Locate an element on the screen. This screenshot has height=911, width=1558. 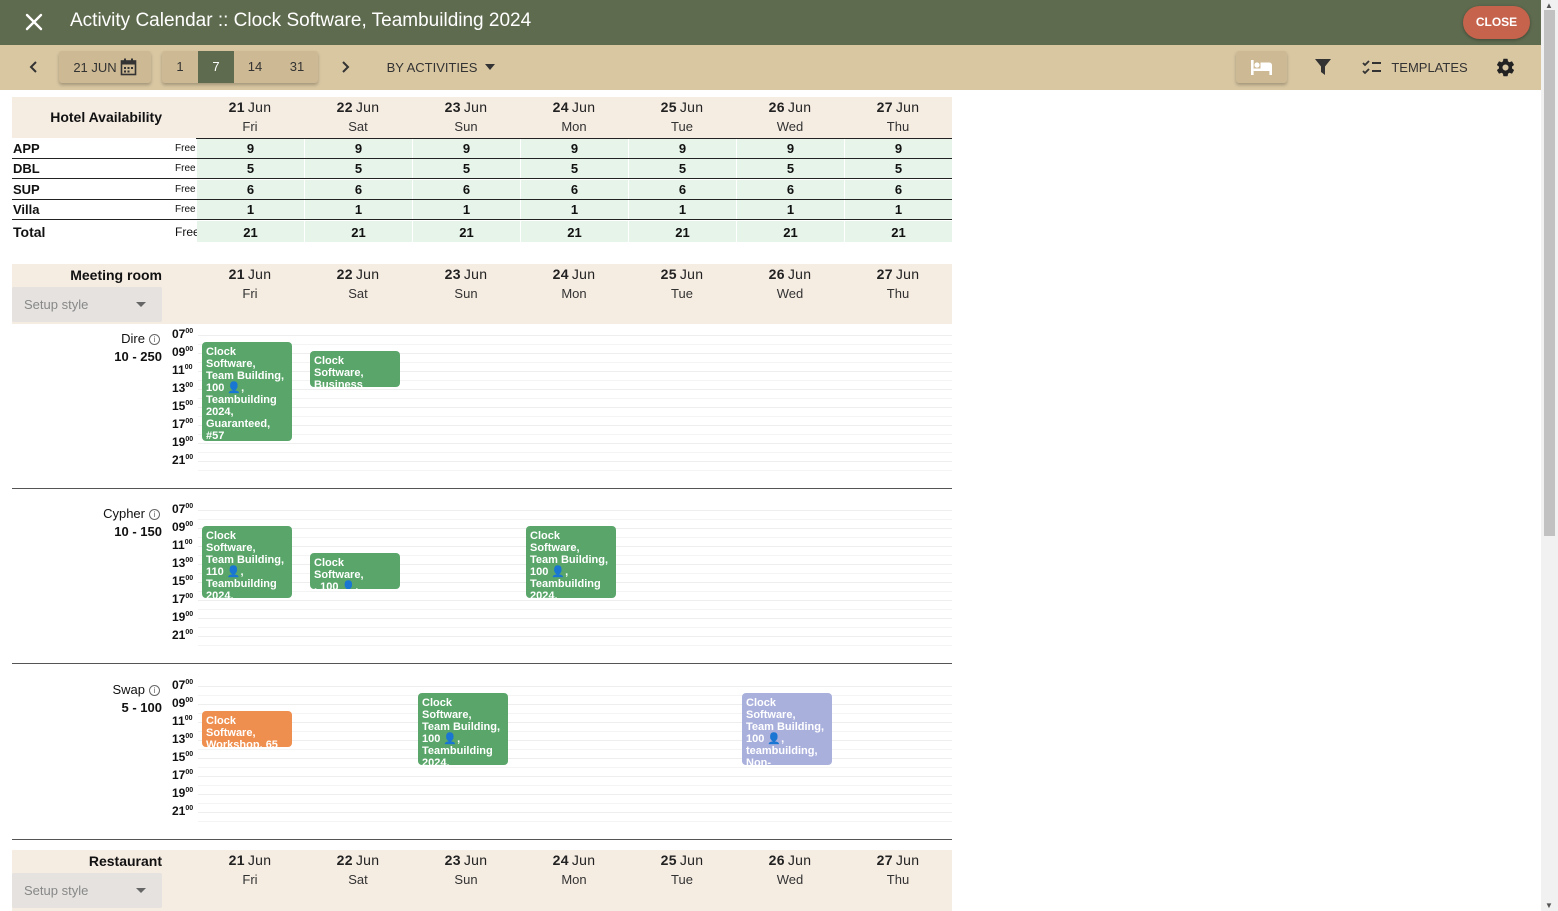
room-name-text: Swap is located at coordinates (128, 689).